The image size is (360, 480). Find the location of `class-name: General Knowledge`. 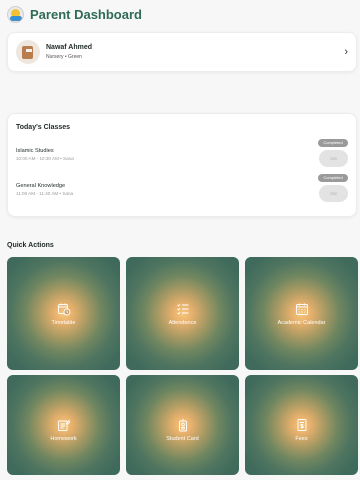

class-name: General Knowledge is located at coordinates (41, 186).